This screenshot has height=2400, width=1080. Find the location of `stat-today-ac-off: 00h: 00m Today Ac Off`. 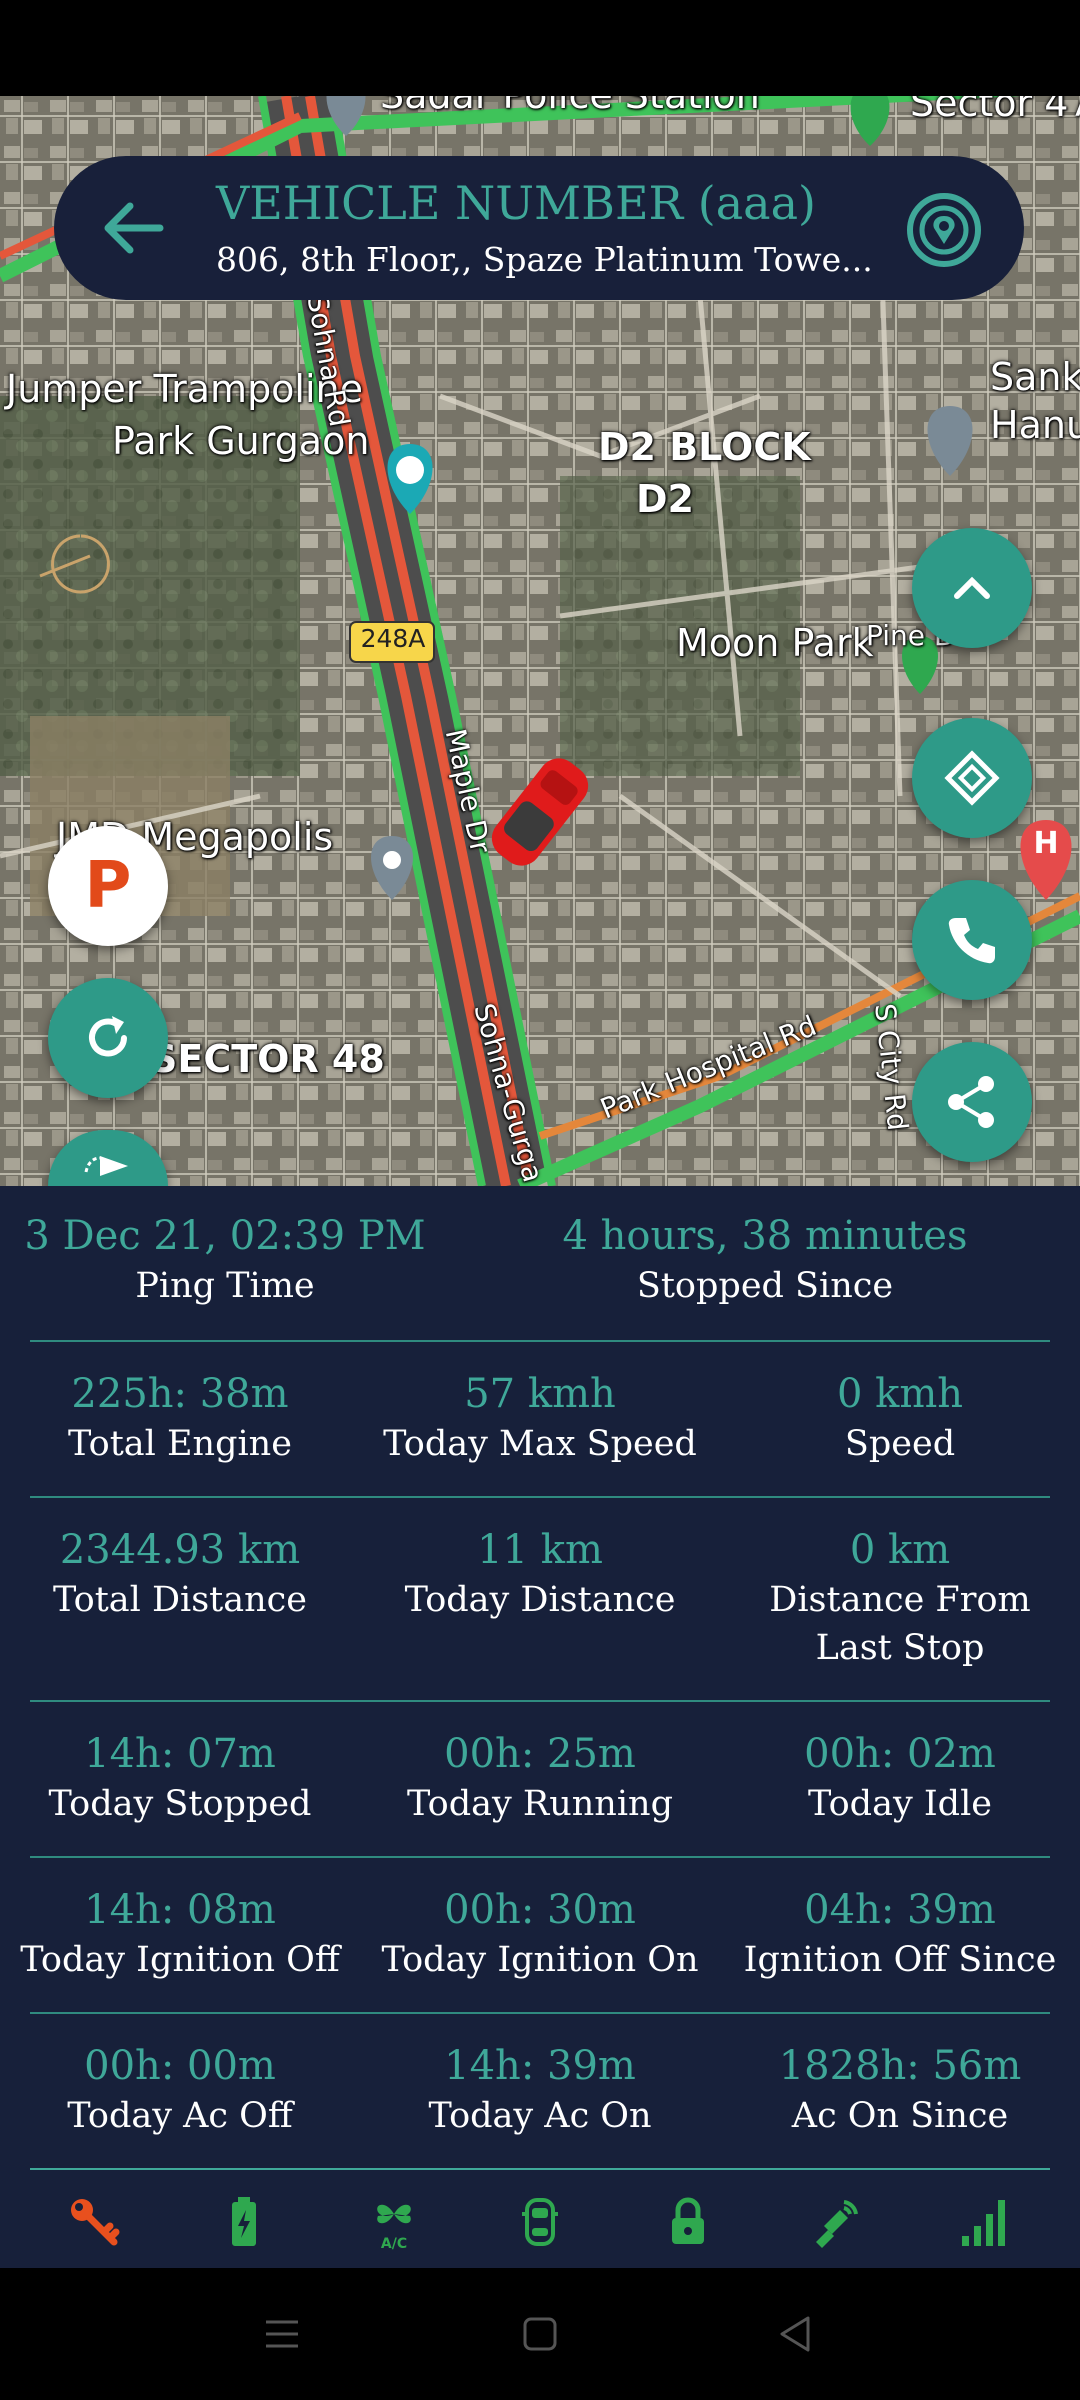

stat-today-ac-off: 00h: 00m Today Ac Off is located at coordinates (180, 2090).